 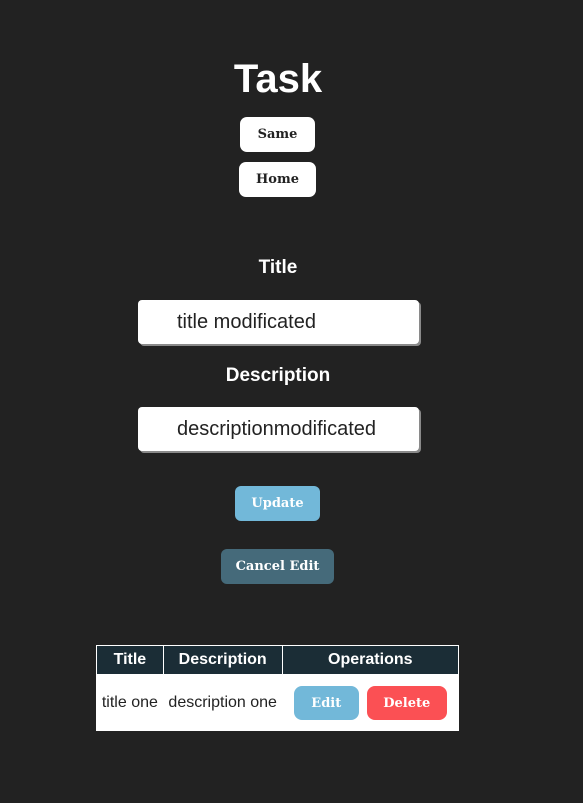 What do you see at coordinates (326, 703) in the screenshot?
I see `edit-button: Edit` at bounding box center [326, 703].